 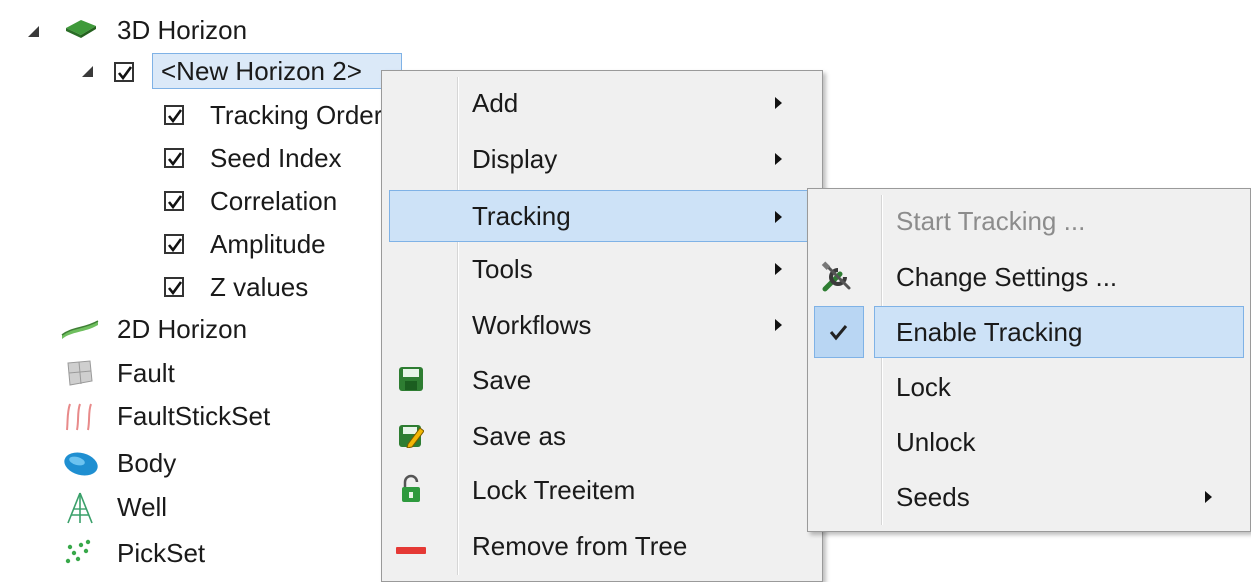 What do you see at coordinates (268, 244) in the screenshot?
I see `attribute-label: Amplitude` at bounding box center [268, 244].